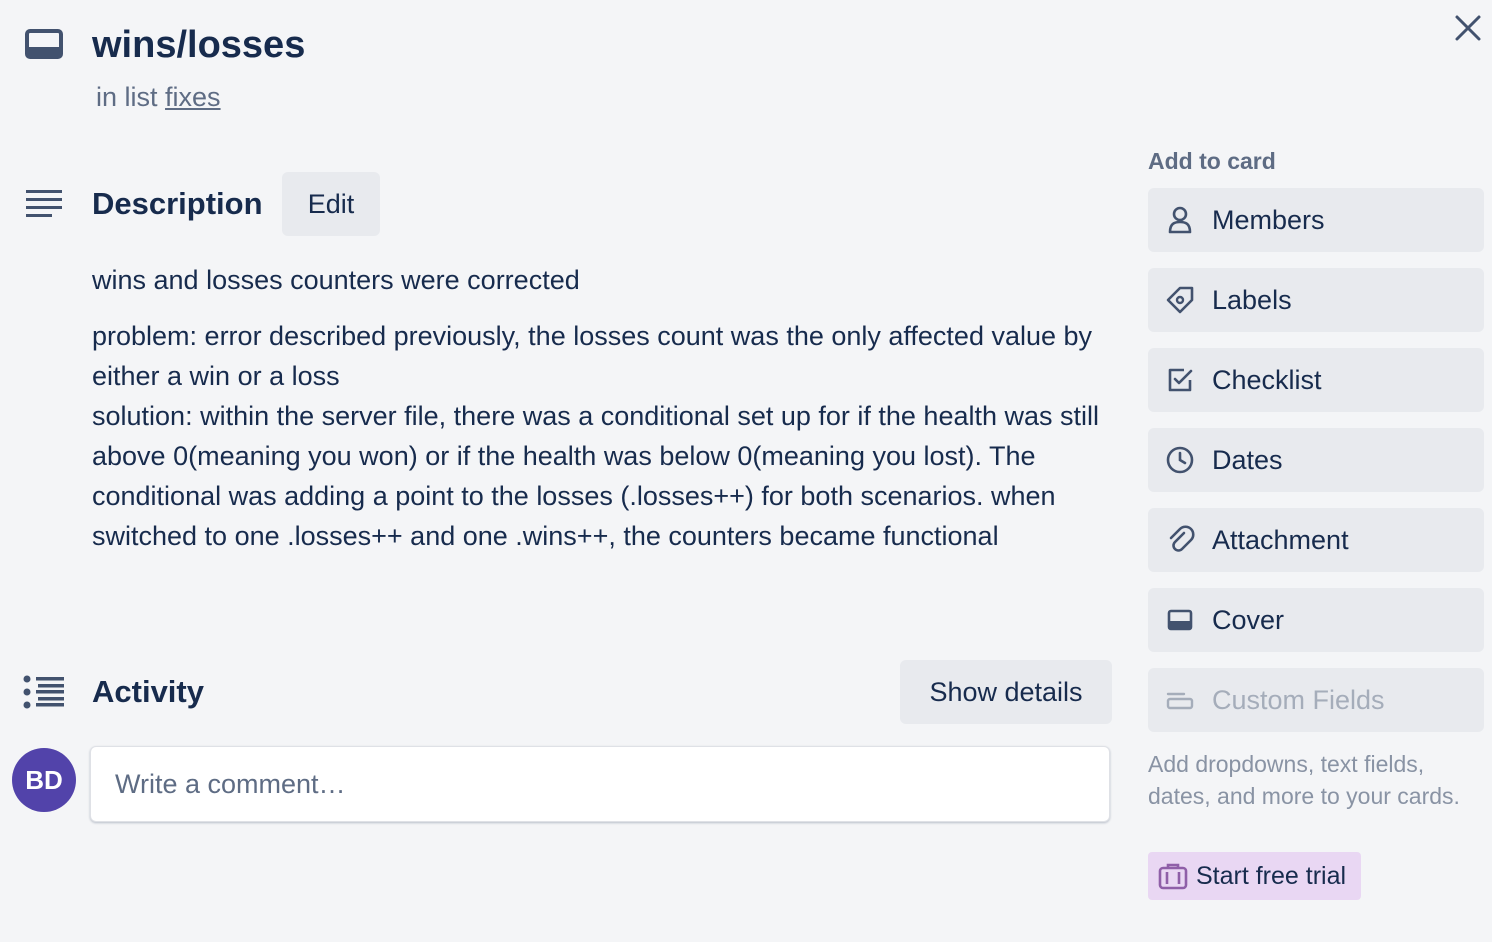 The height and width of the screenshot is (942, 1492). I want to click on custom-fields-label: Custom Fields, so click(1298, 699).